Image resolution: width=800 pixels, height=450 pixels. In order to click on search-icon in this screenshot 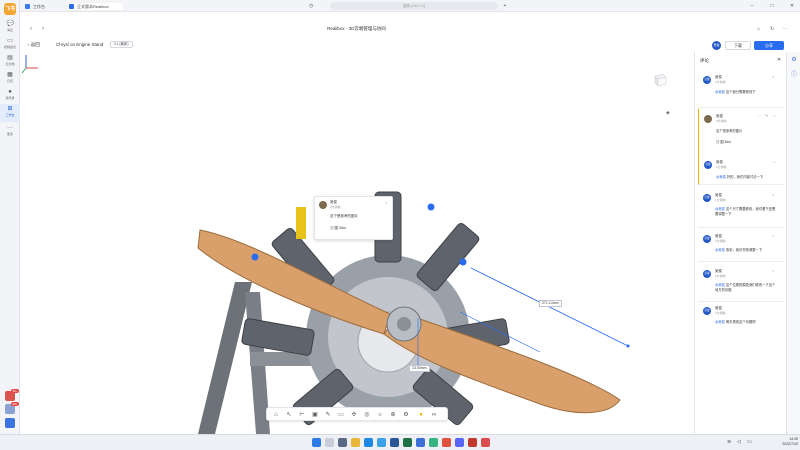, I will do `click(329, 442)`.